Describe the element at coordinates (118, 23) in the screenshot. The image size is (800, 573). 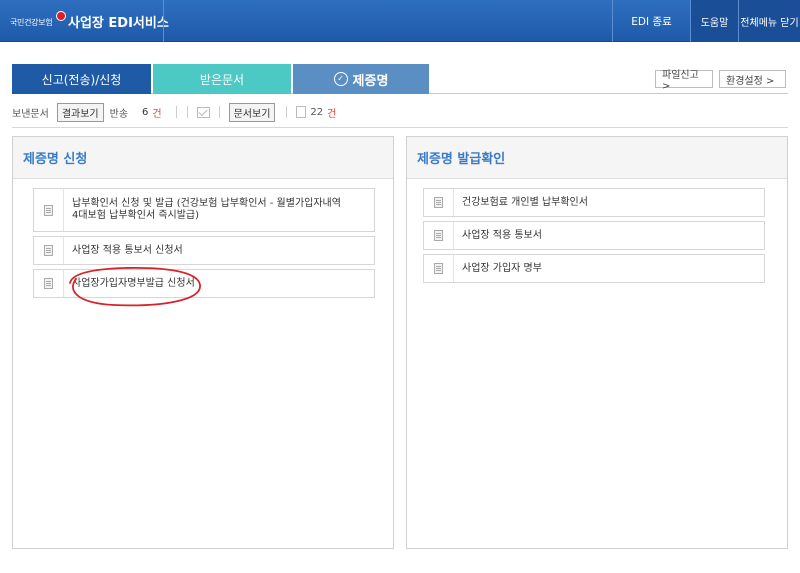
I see `app-title: 사업장 EDI서비스` at that location.